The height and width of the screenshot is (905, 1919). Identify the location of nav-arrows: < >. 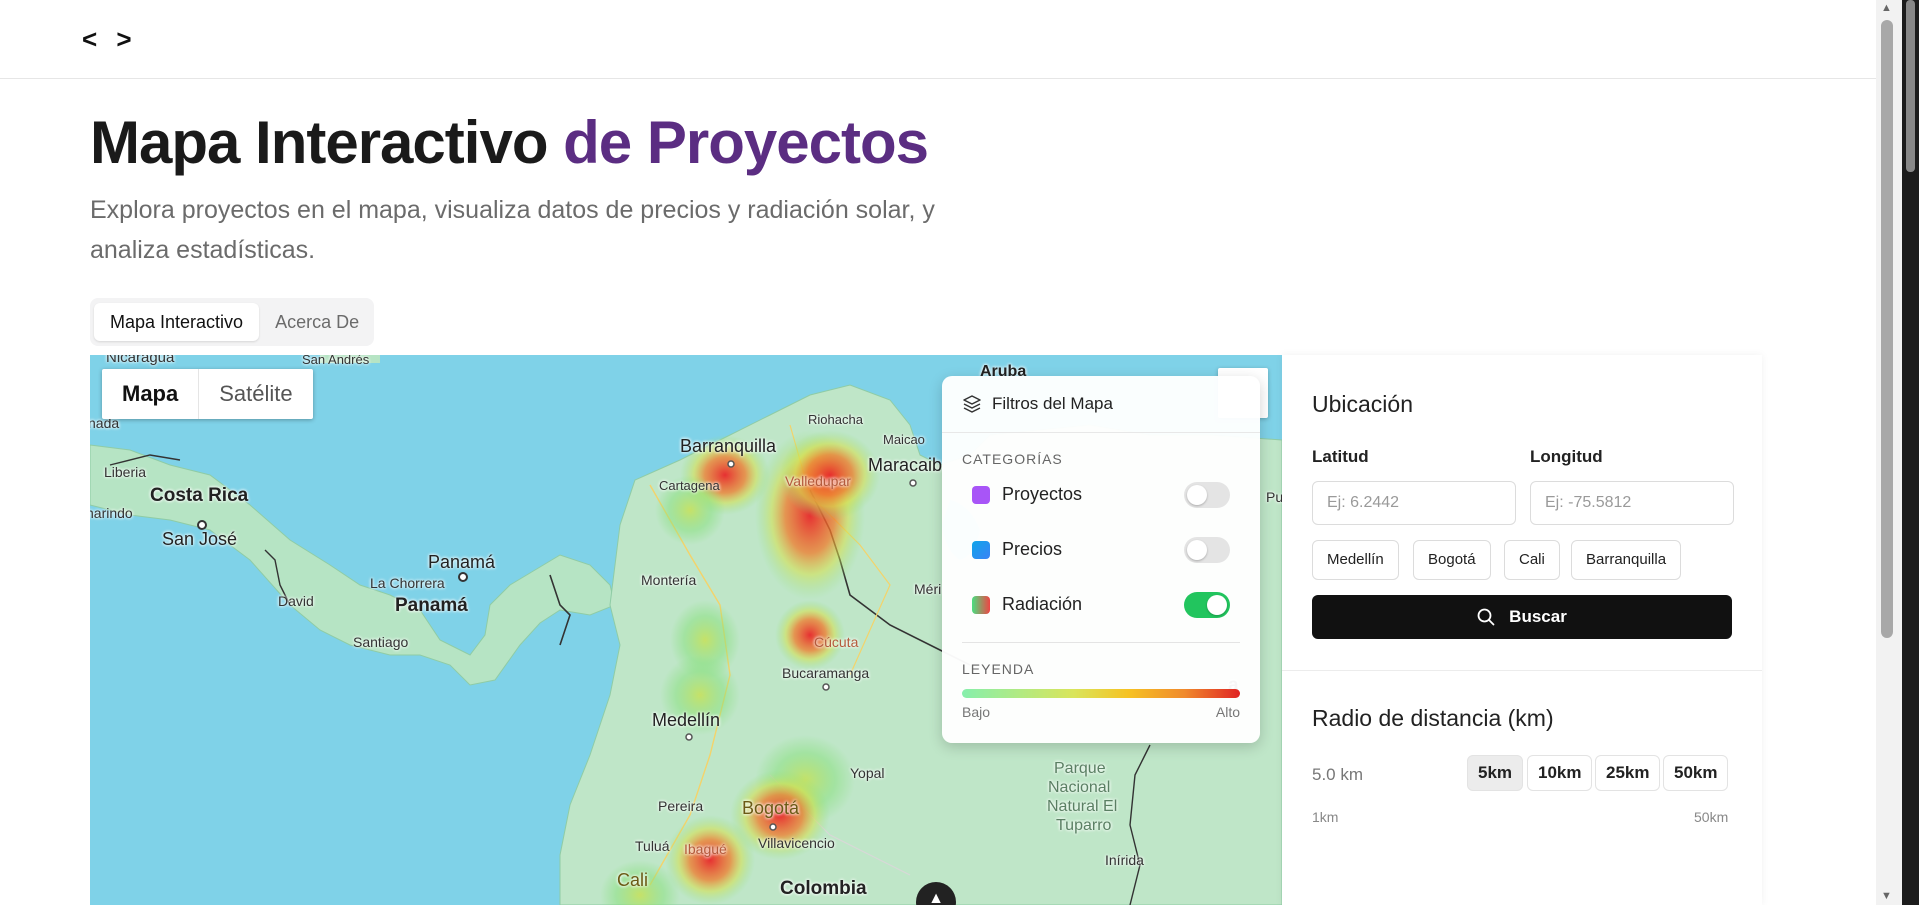
(110, 39).